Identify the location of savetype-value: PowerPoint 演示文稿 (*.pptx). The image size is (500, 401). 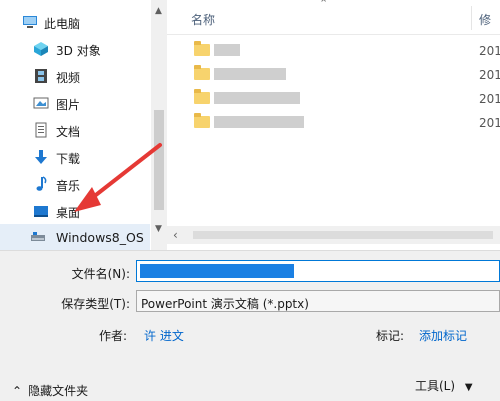
(225, 304).